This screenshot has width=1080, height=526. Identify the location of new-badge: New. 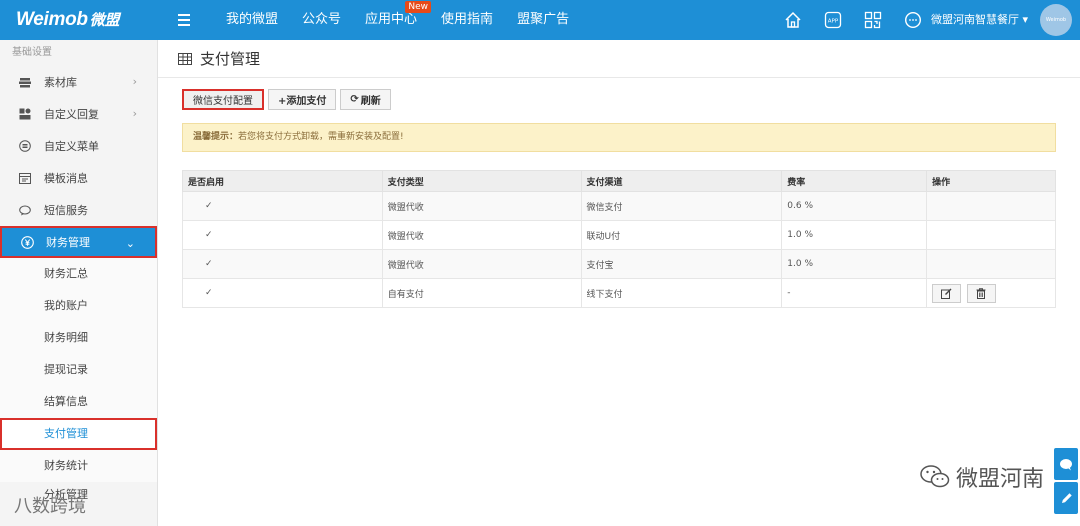
(418, 7).